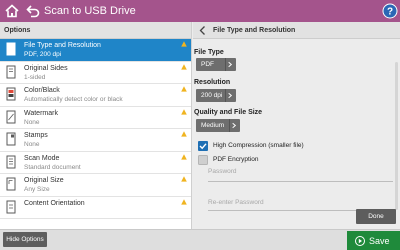 This screenshot has height=250, width=400. Describe the element at coordinates (42, 90) in the screenshot. I see `option-name: Color/Black` at that location.